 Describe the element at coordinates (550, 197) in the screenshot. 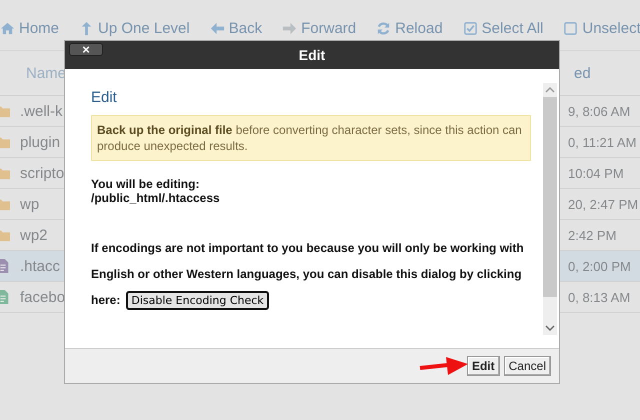

I see `scrollbar-thumb` at that location.